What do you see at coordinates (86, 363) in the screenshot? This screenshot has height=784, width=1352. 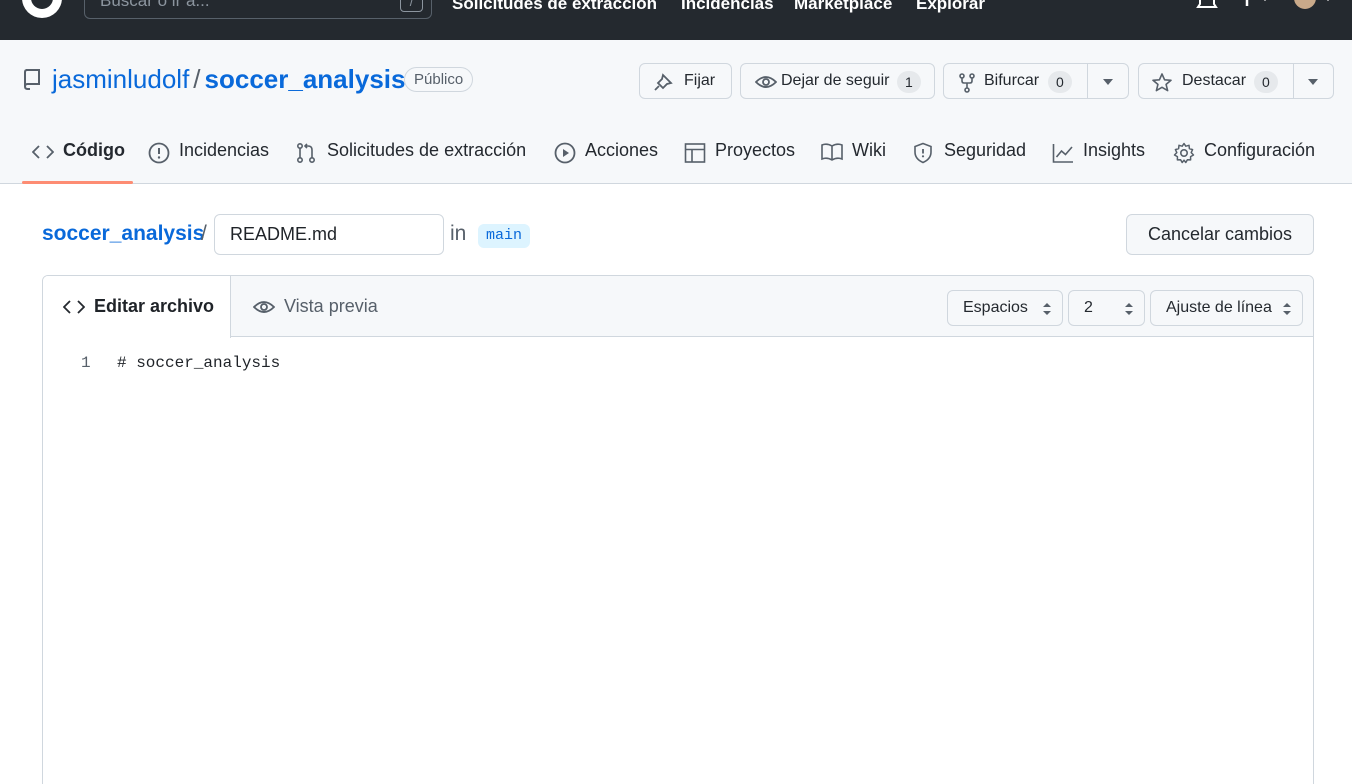 I see `line-number: 1` at bounding box center [86, 363].